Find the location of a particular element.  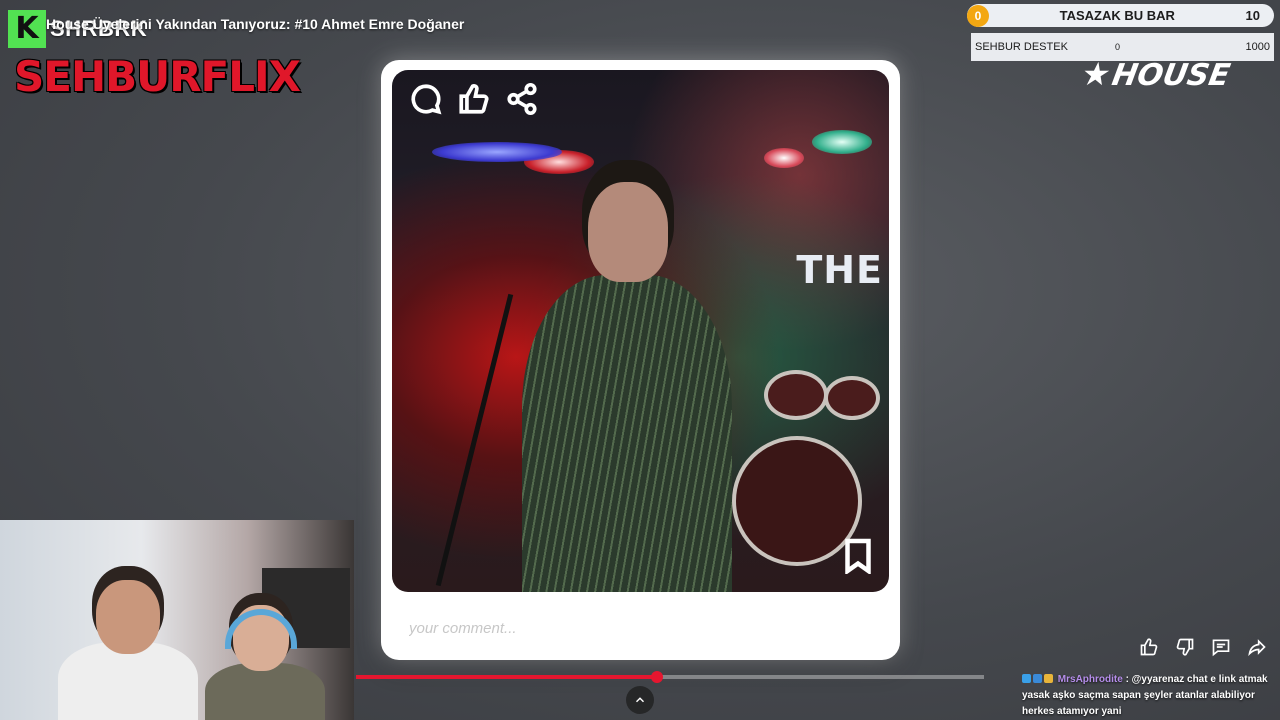

house-logo-text: HOUSE is located at coordinates (1171, 75).